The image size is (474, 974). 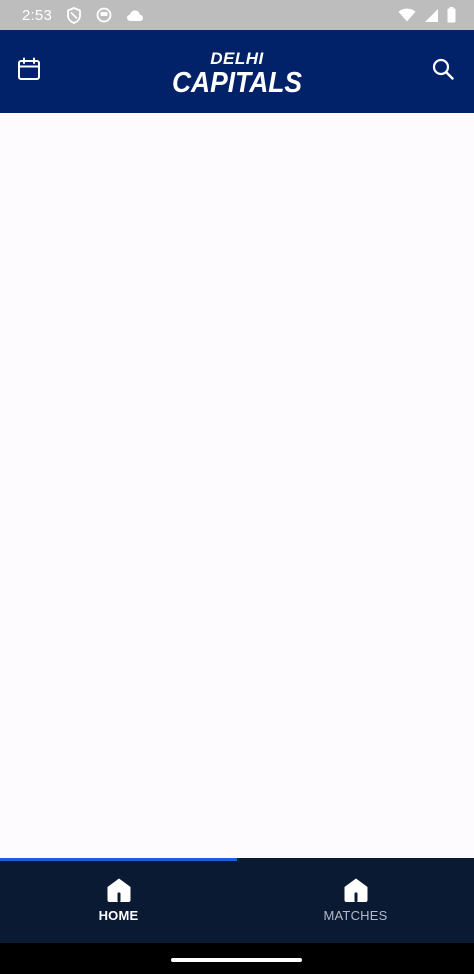 What do you see at coordinates (237, 81) in the screenshot?
I see `logo-line2: CAPITALS` at bounding box center [237, 81].